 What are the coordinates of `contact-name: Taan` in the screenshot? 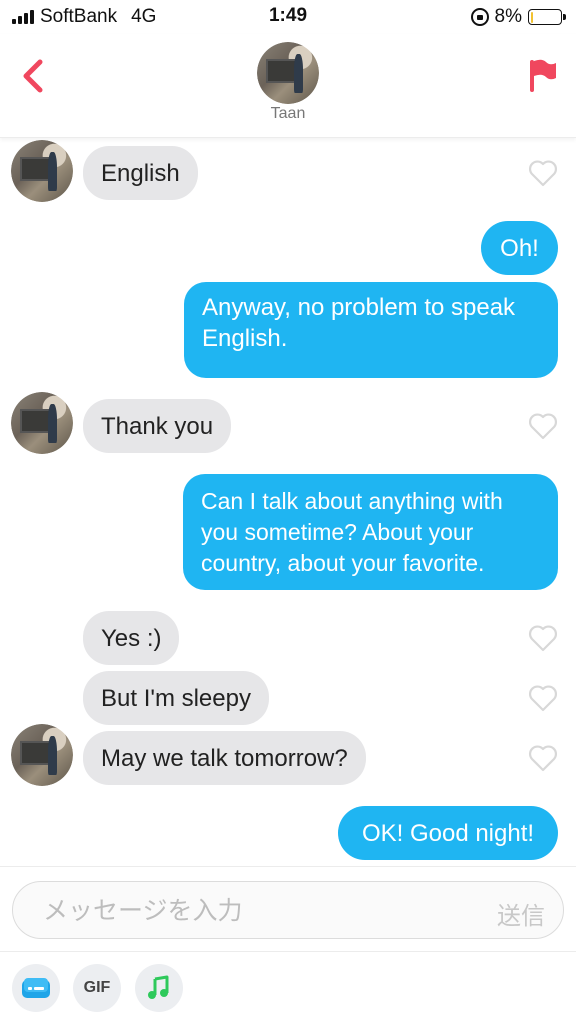 It's located at (288, 114).